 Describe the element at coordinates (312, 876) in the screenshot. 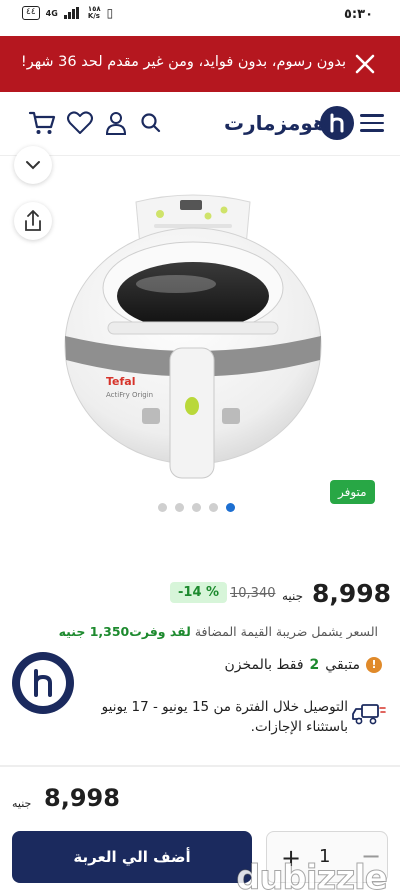

I see `watermark: dubizzle` at that location.